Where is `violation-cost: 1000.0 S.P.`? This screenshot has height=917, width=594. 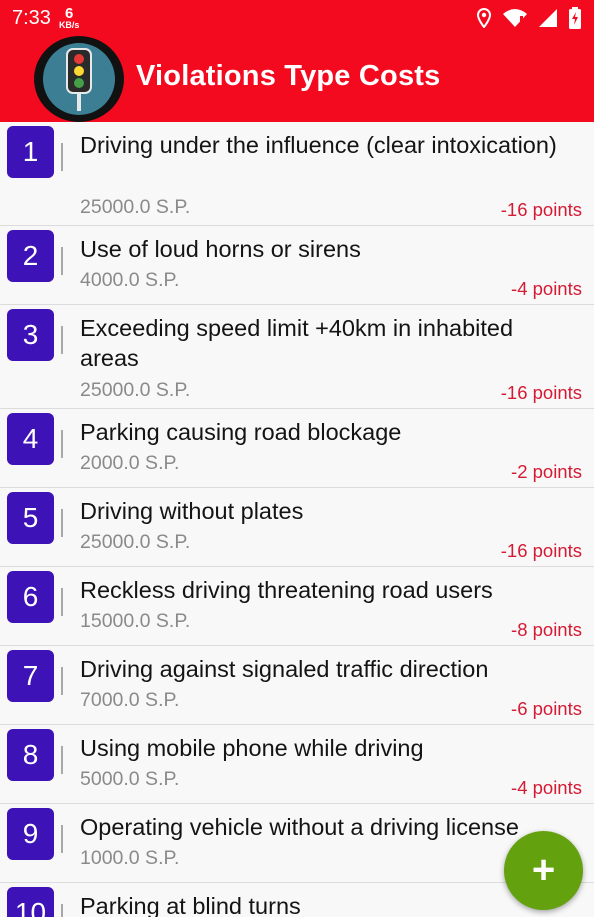
violation-cost: 1000.0 S.P. is located at coordinates (130, 858).